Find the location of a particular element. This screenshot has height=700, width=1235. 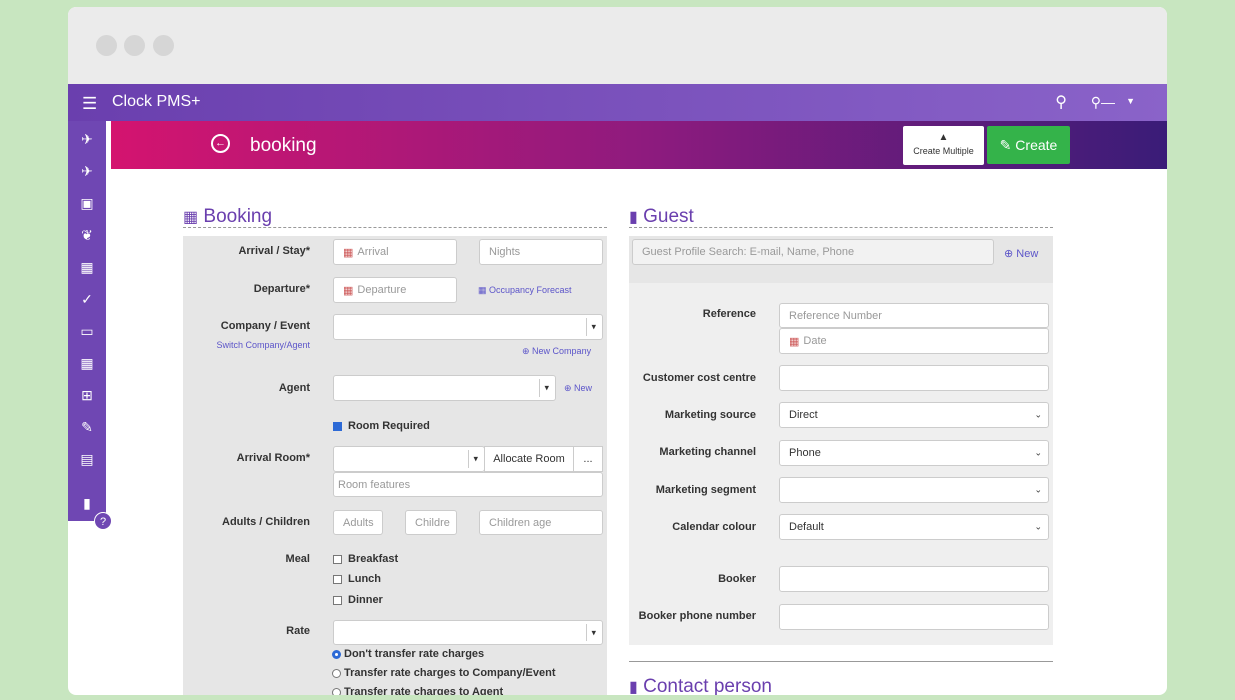

dinner-checkbox: Dinner is located at coordinates (358, 600).